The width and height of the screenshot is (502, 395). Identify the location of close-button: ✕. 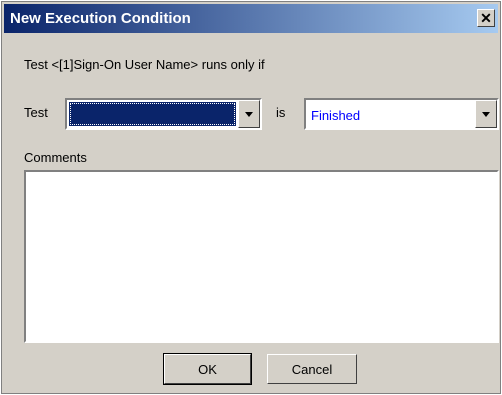
(486, 18).